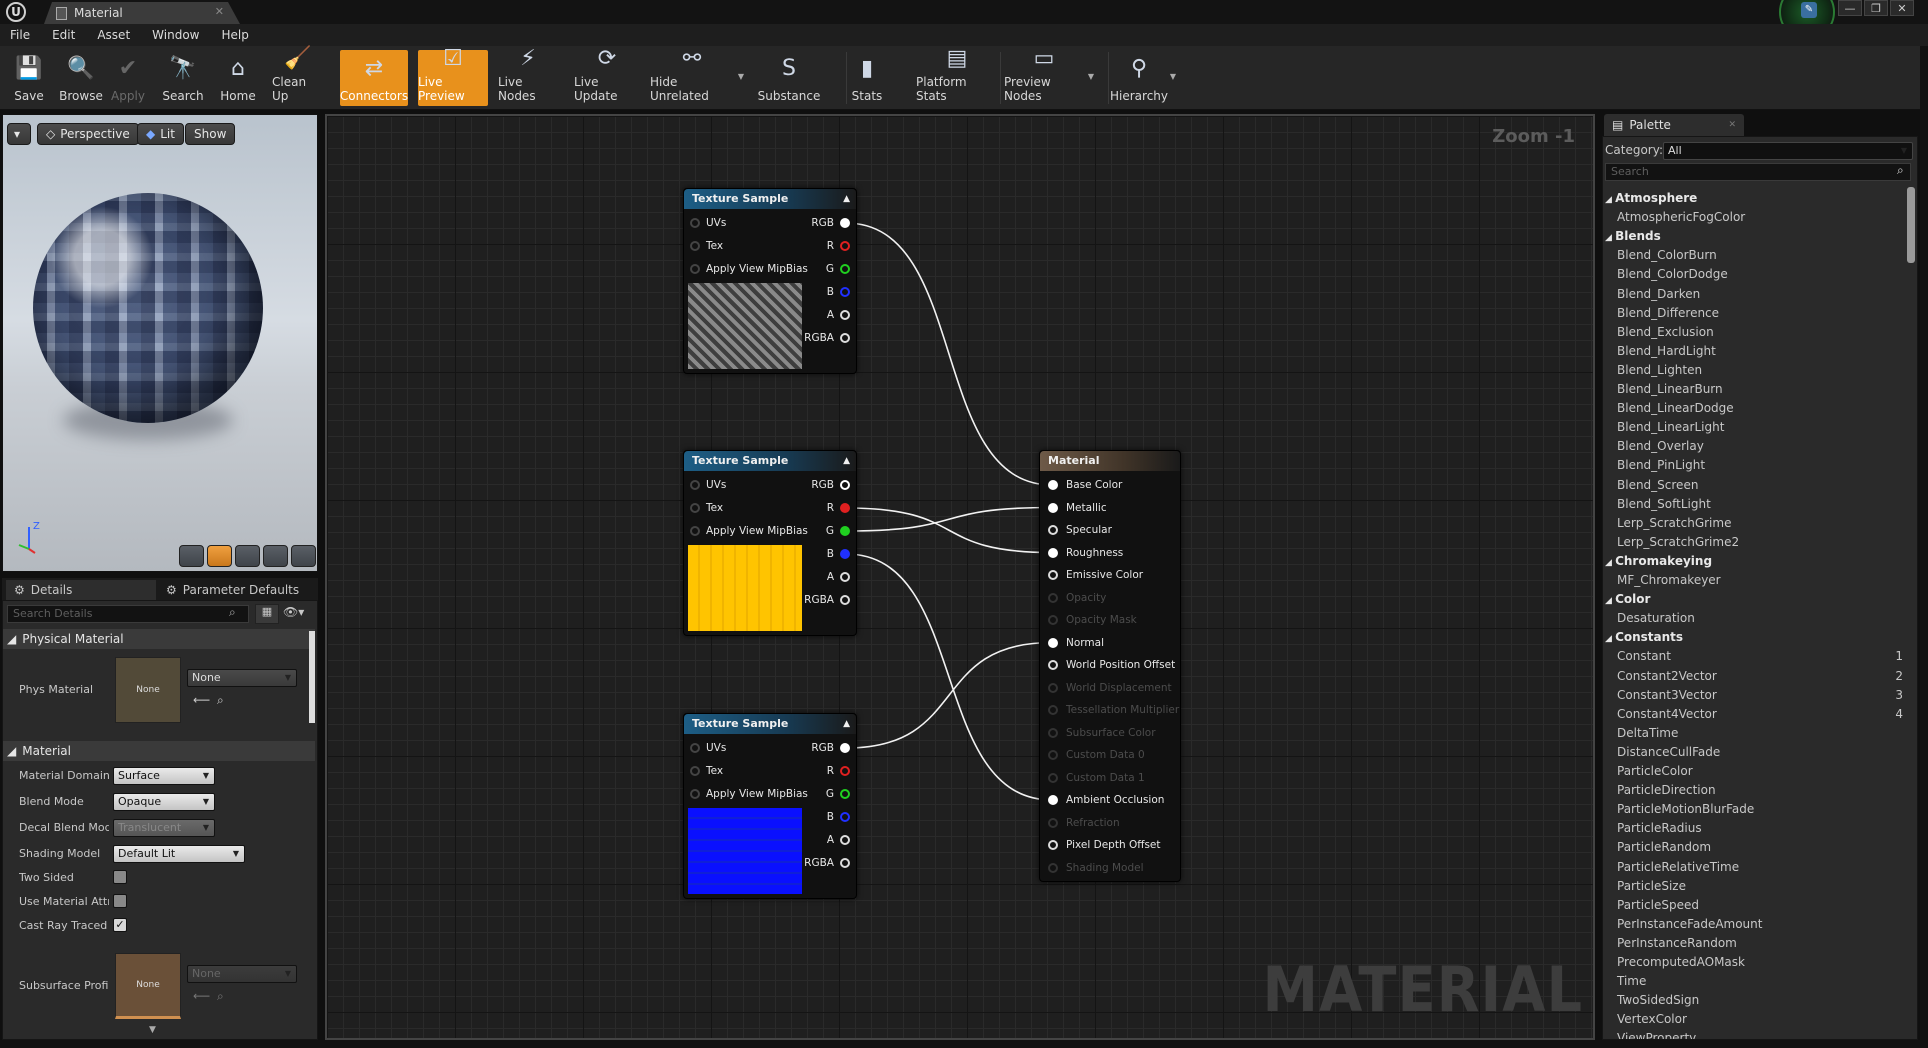 The width and height of the screenshot is (1928, 1048). What do you see at coordinates (789, 78) in the screenshot?
I see `substance-button: S Substance` at bounding box center [789, 78].